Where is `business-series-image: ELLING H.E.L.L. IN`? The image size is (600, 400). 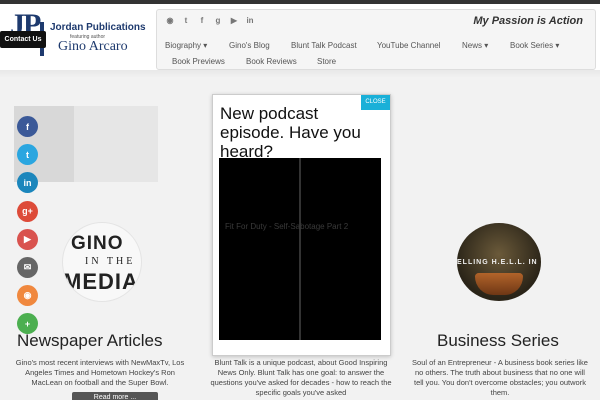 business-series-image: ELLING H.E.L.L. IN is located at coordinates (499, 262).